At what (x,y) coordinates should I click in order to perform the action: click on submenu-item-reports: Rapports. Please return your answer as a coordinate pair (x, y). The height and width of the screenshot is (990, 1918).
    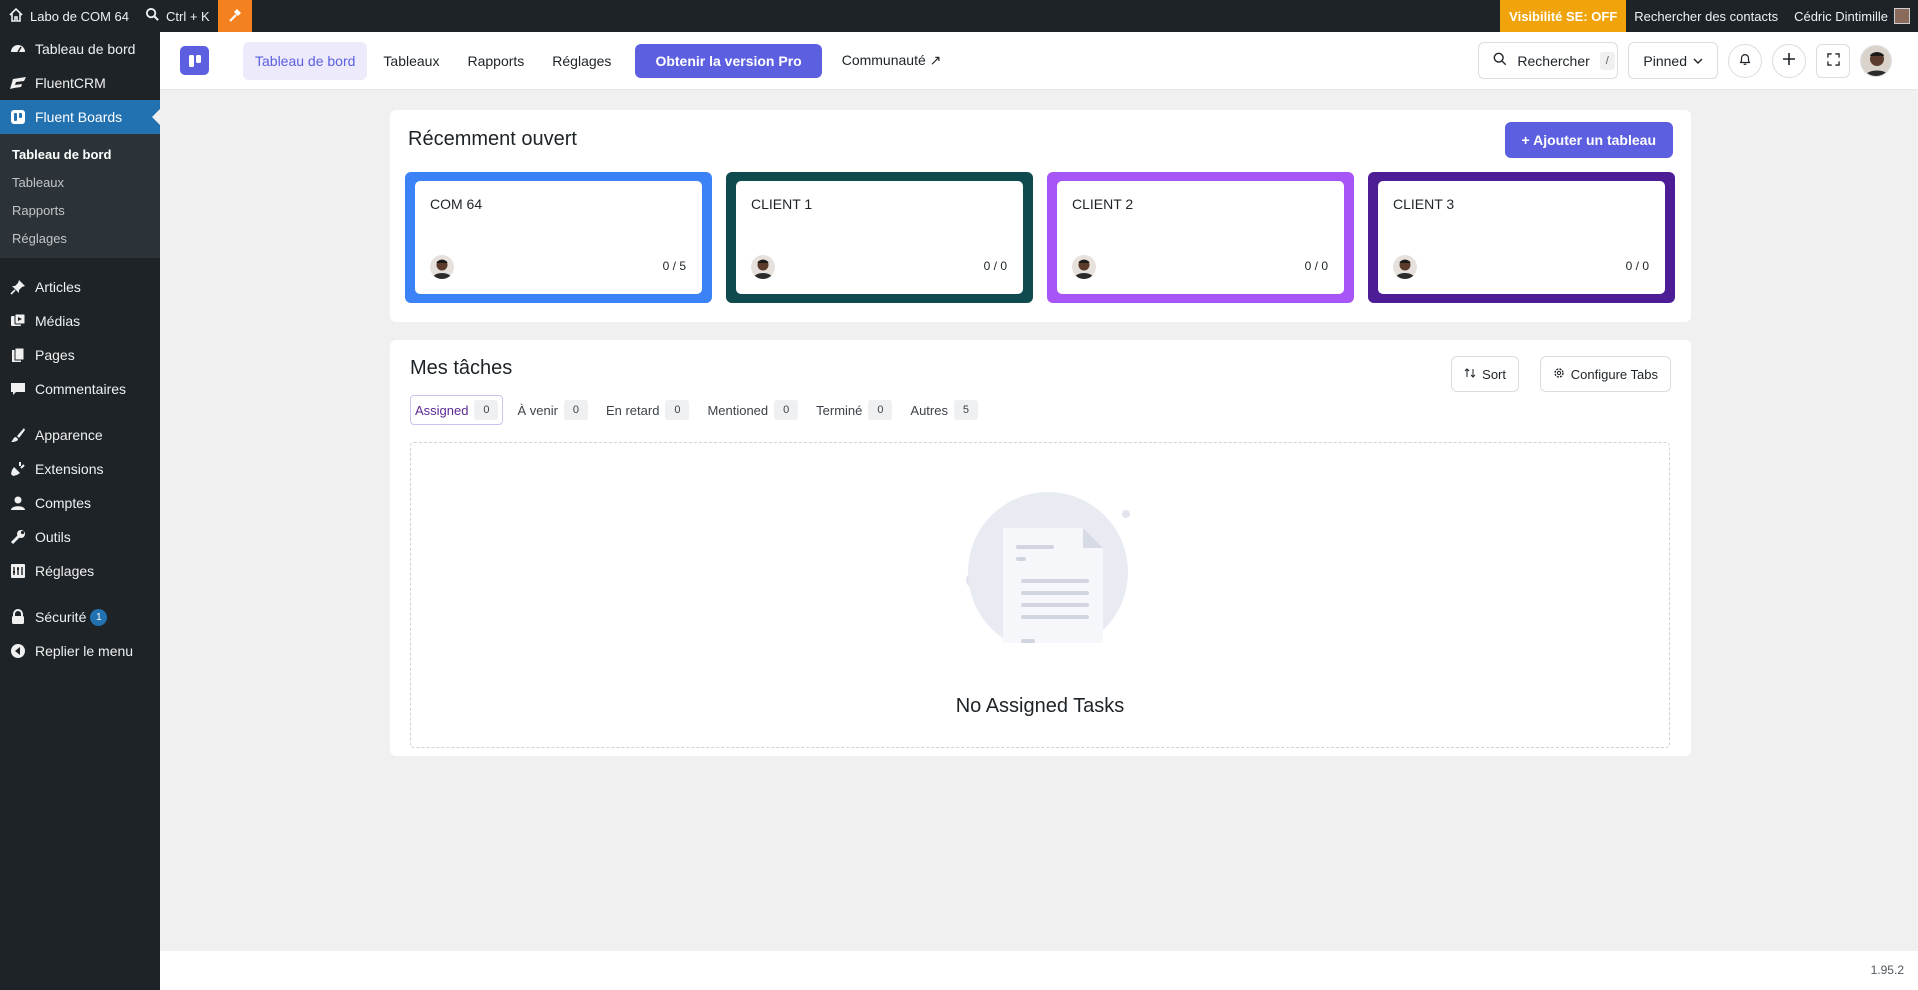
    Looking at the image, I should click on (80, 210).